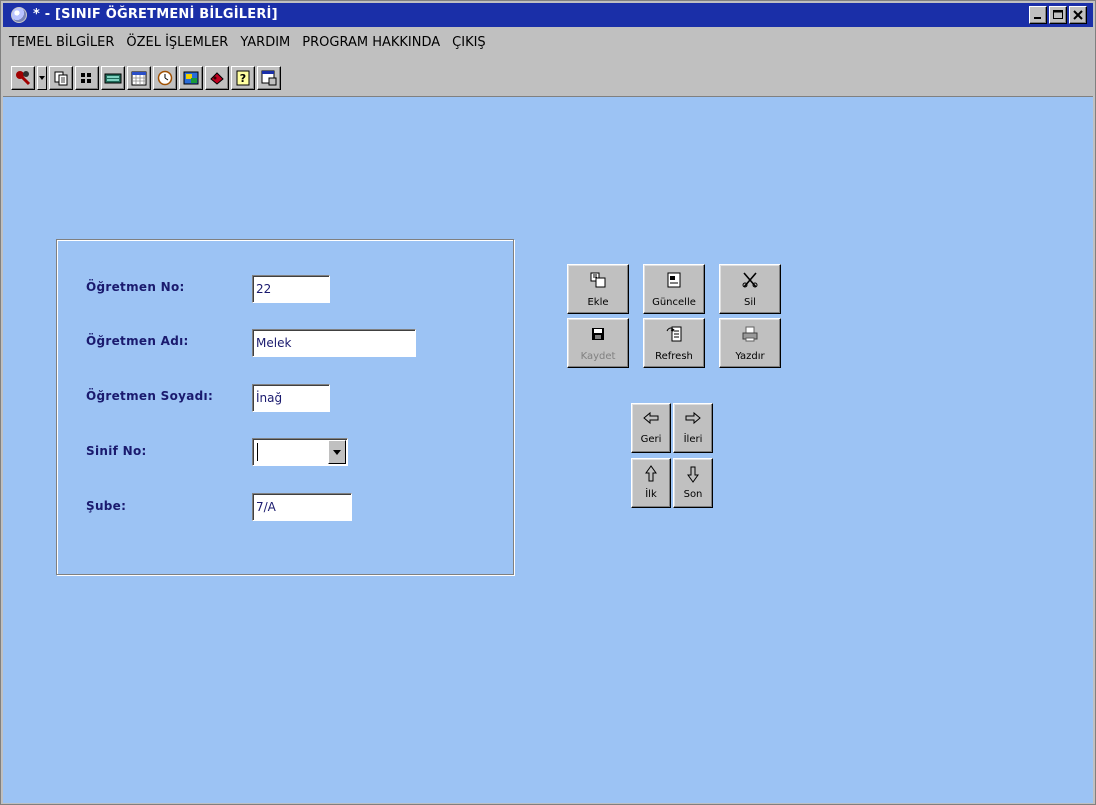  I want to click on floppy-disk-icon, so click(598, 334).